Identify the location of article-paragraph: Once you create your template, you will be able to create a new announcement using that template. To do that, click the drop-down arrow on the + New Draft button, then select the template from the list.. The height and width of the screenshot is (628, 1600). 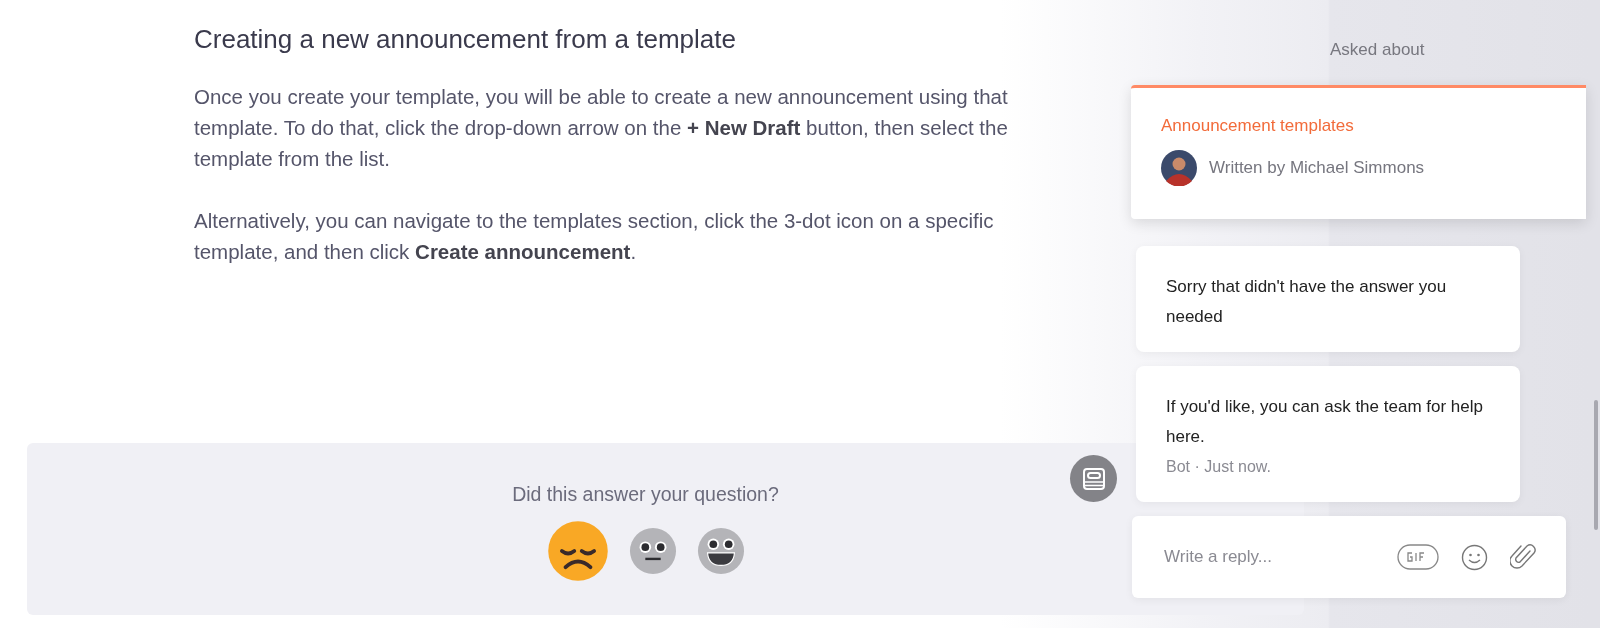
(601, 128).